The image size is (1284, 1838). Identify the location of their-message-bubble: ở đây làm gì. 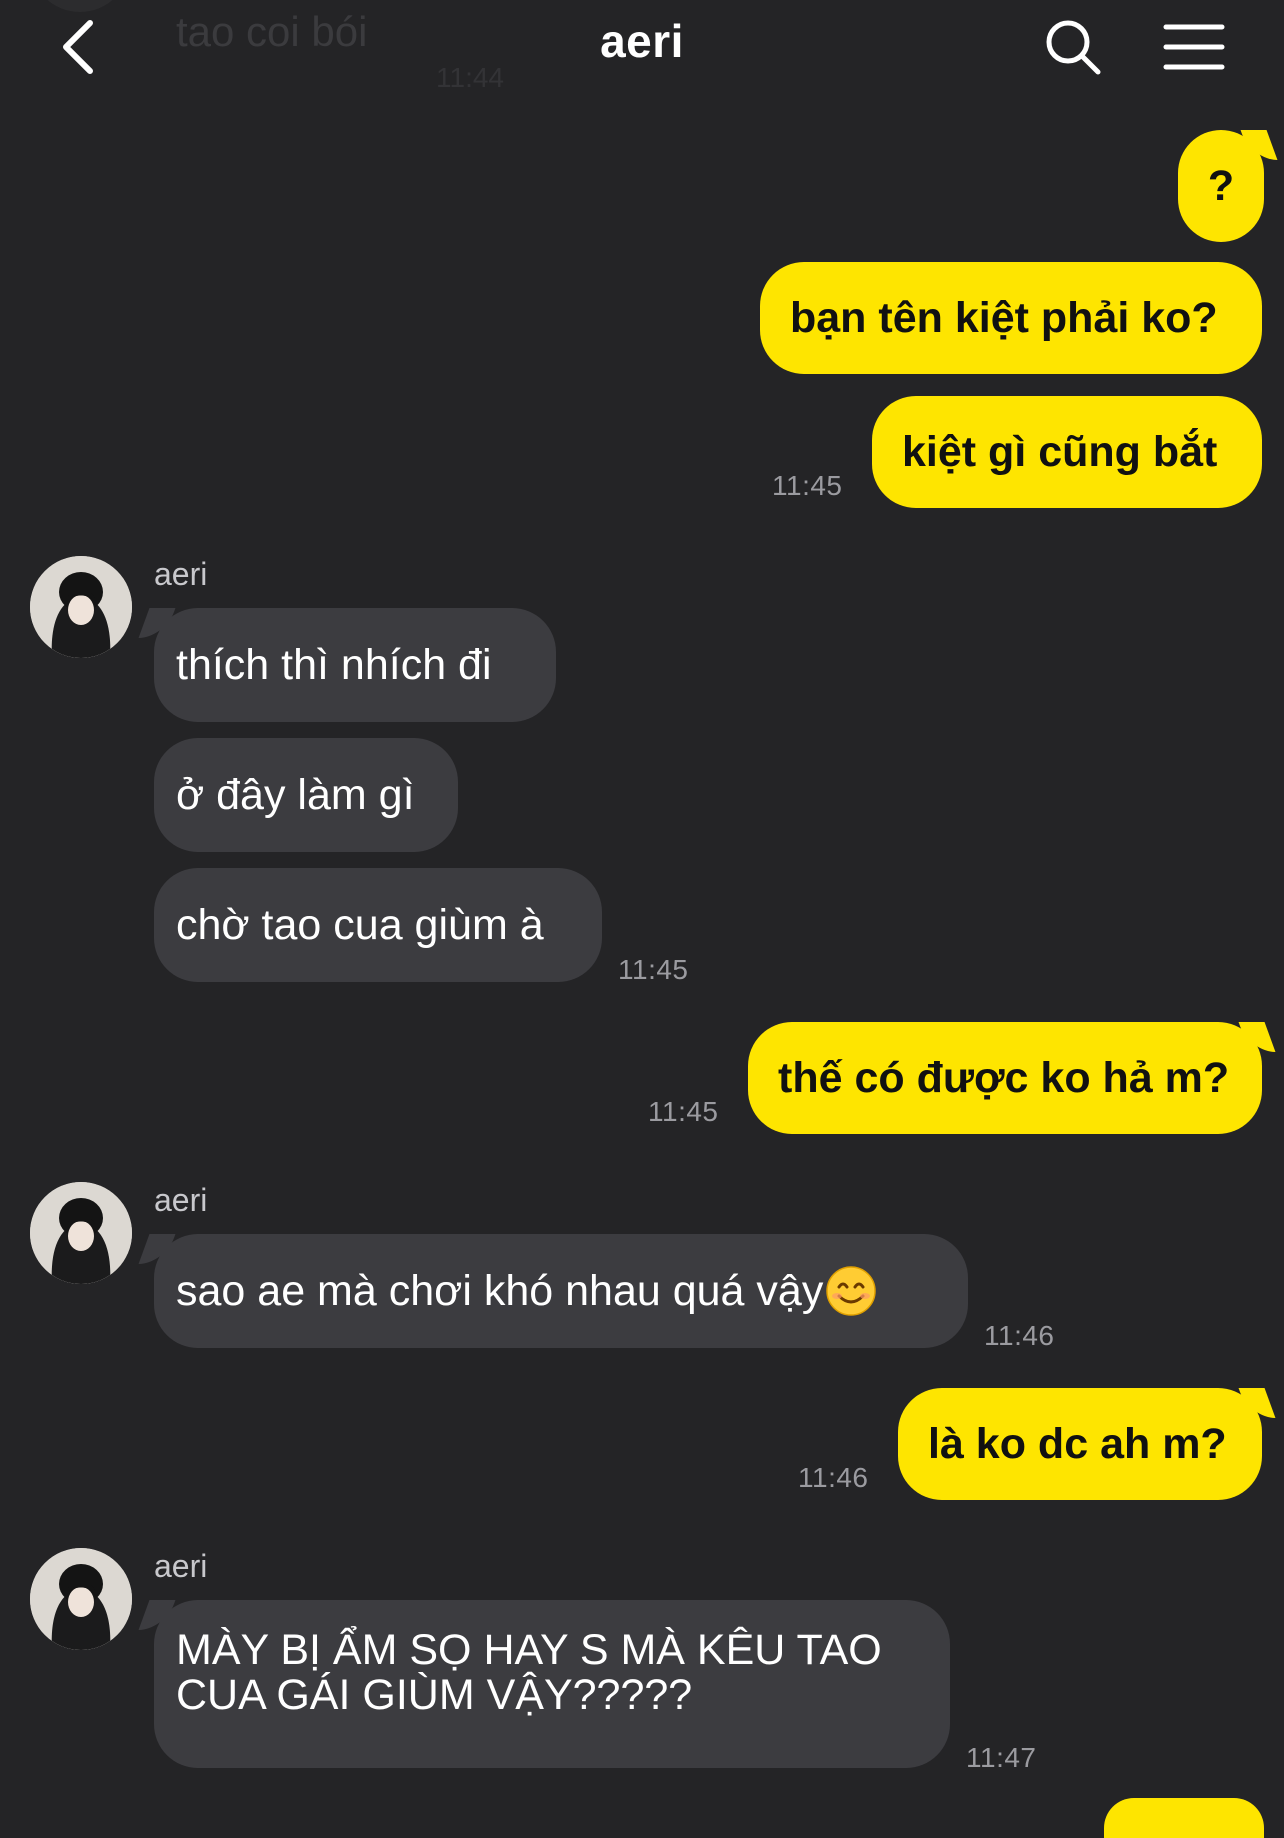
(306, 795).